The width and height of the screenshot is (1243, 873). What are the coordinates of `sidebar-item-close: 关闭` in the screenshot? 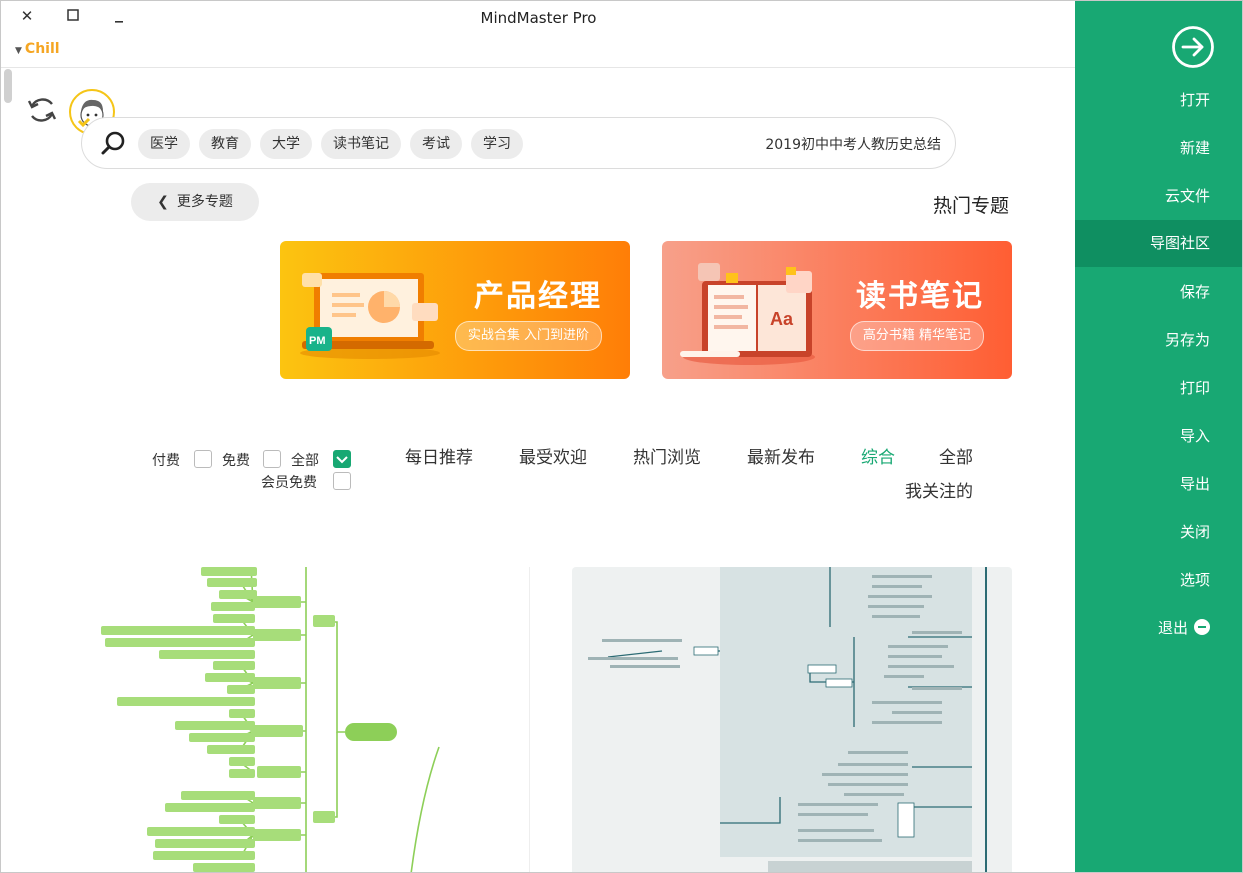 It's located at (1158, 532).